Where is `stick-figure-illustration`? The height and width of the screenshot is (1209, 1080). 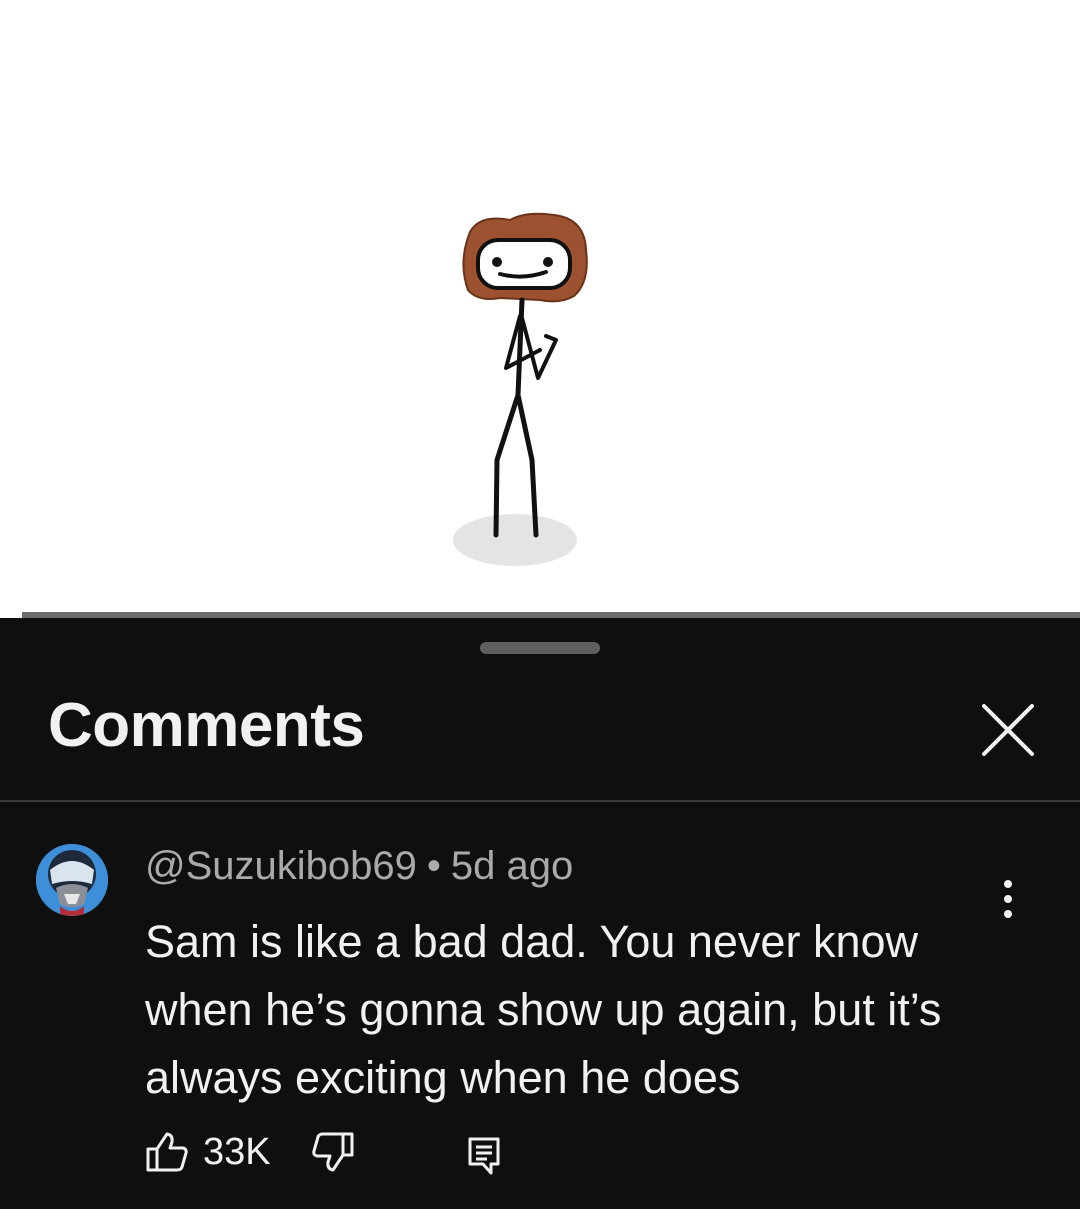
stick-figure-illustration is located at coordinates (520, 389).